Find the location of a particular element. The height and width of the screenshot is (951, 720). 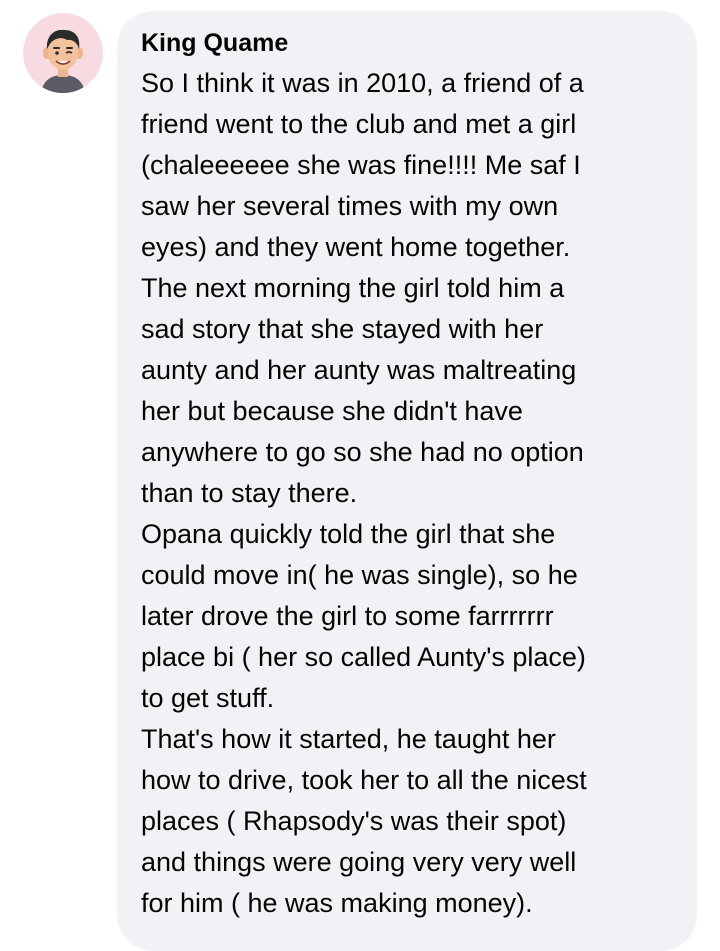

comment-line: So I think it was in 2010, a friend of a is located at coordinates (362, 83).